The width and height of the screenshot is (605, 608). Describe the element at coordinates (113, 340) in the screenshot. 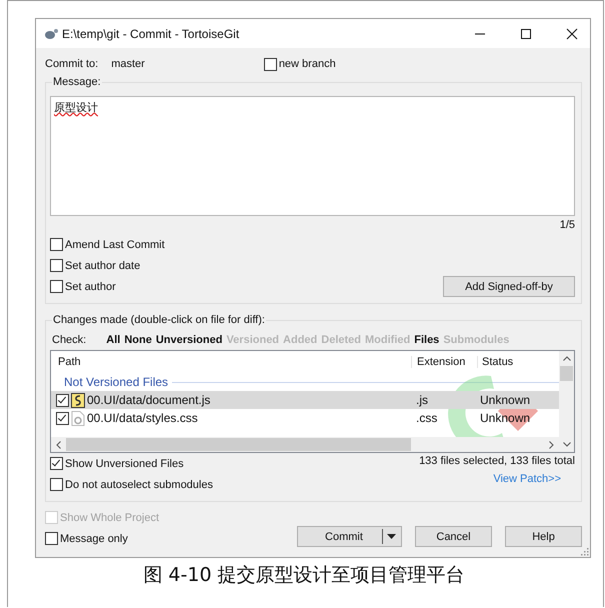

I see `filter-link: All` at that location.